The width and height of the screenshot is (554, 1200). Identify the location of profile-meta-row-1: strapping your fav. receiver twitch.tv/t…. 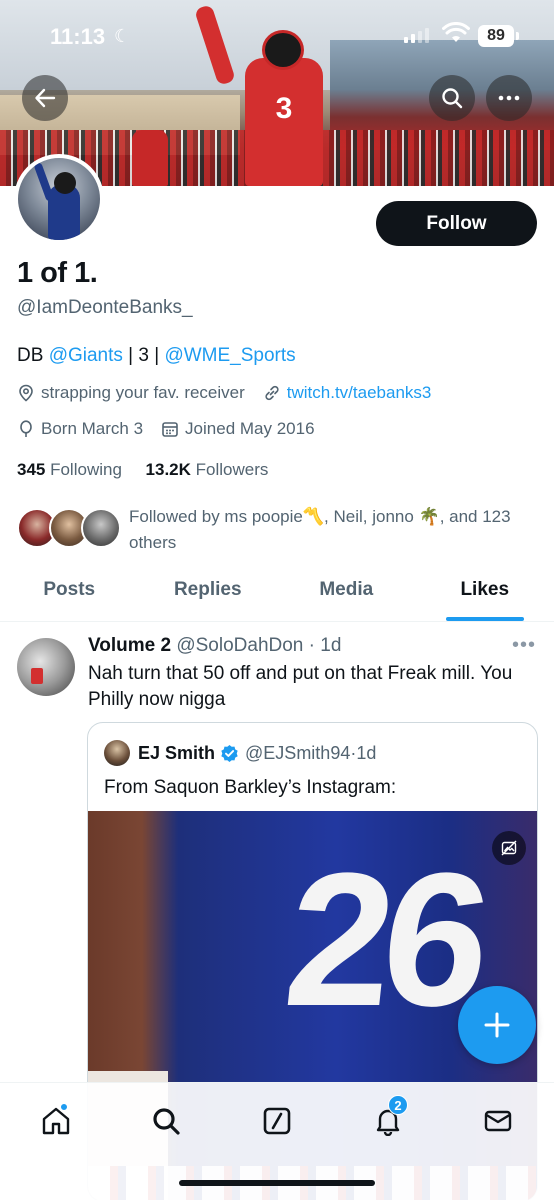
(233, 393).